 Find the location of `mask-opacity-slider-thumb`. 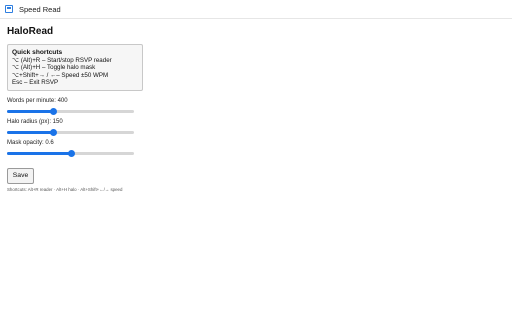

mask-opacity-slider-thumb is located at coordinates (71, 153).